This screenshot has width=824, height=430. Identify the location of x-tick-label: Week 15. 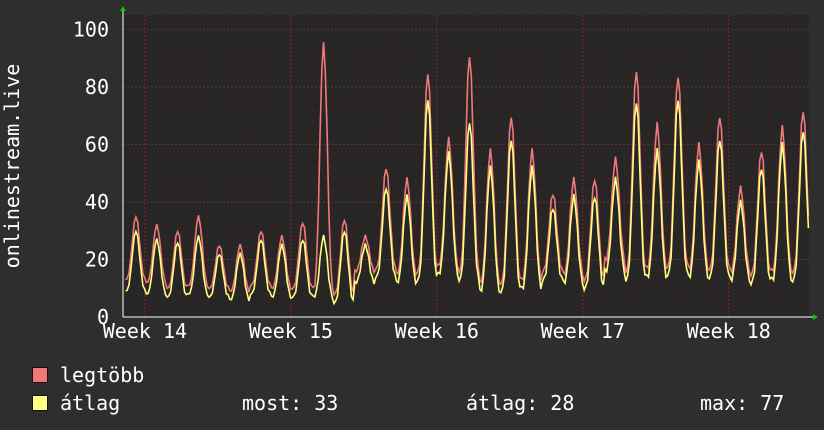
(291, 331).